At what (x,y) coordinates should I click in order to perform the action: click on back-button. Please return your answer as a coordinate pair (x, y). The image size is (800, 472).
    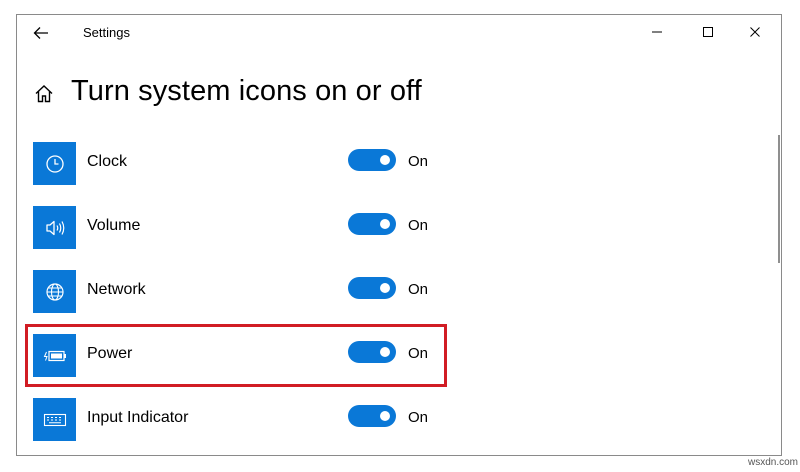
    Looking at the image, I should click on (41, 33).